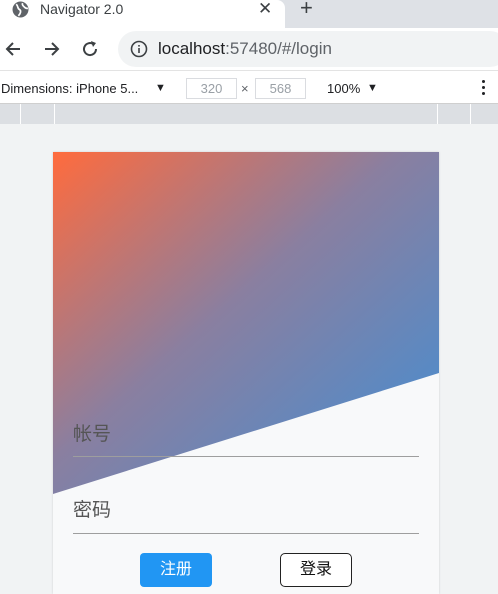  I want to click on close-icon: ✕, so click(265, 8).